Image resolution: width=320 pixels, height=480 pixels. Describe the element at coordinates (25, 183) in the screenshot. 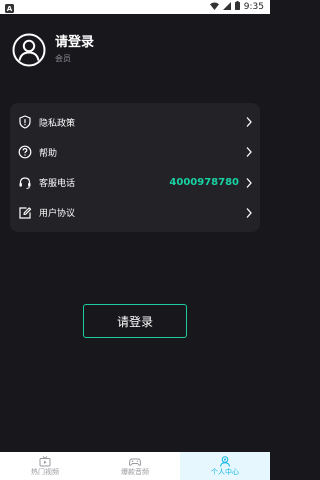

I see `headset-icon` at that location.